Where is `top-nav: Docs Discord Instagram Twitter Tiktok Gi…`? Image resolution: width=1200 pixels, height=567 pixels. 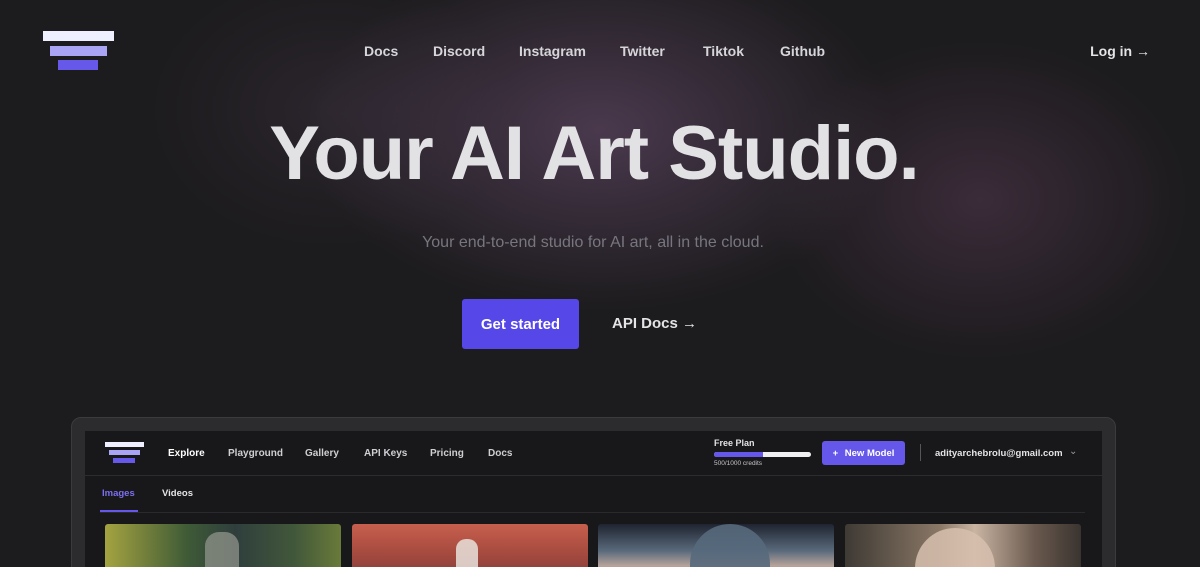 top-nav: Docs Discord Instagram Twitter Tiktok Gi… is located at coordinates (600, 52).